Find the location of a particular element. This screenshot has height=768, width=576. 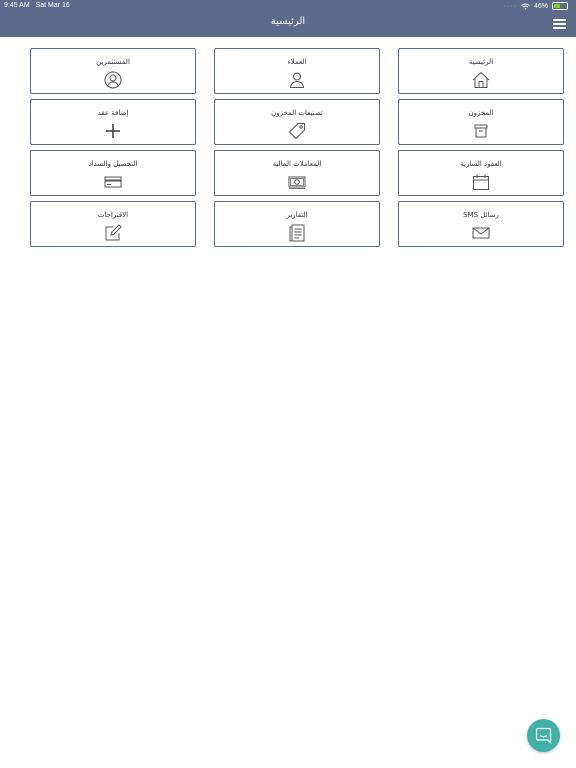

home-icon is located at coordinates (481, 79).